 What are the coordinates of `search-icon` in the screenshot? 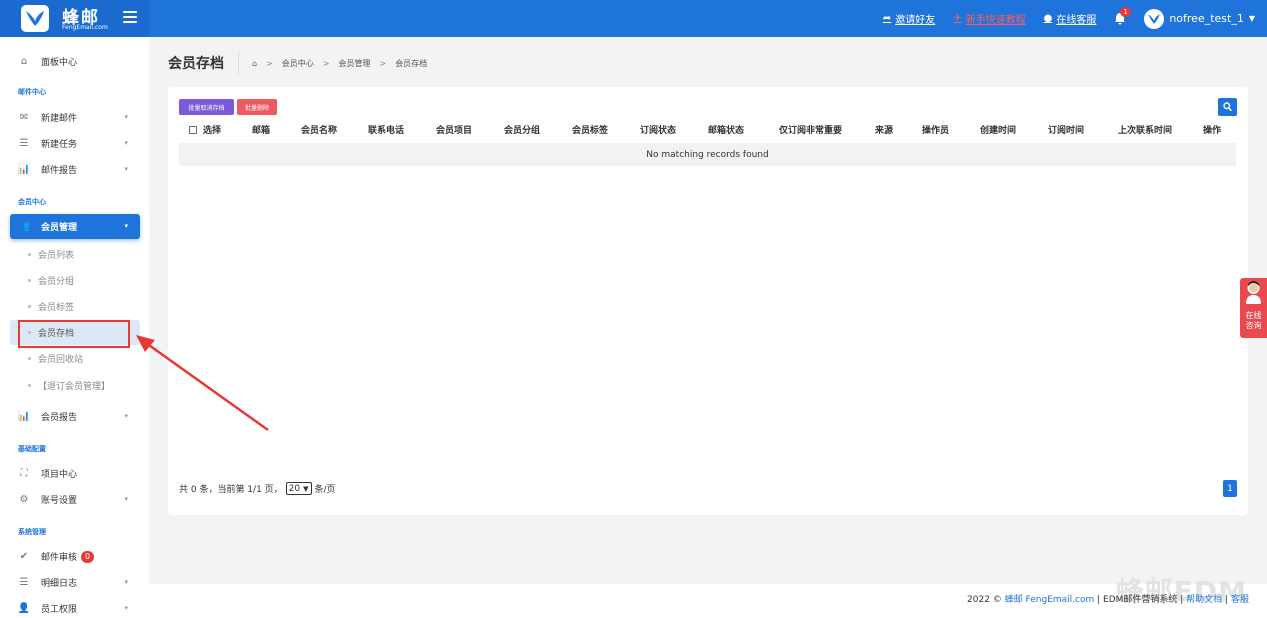 It's located at (1227, 107).